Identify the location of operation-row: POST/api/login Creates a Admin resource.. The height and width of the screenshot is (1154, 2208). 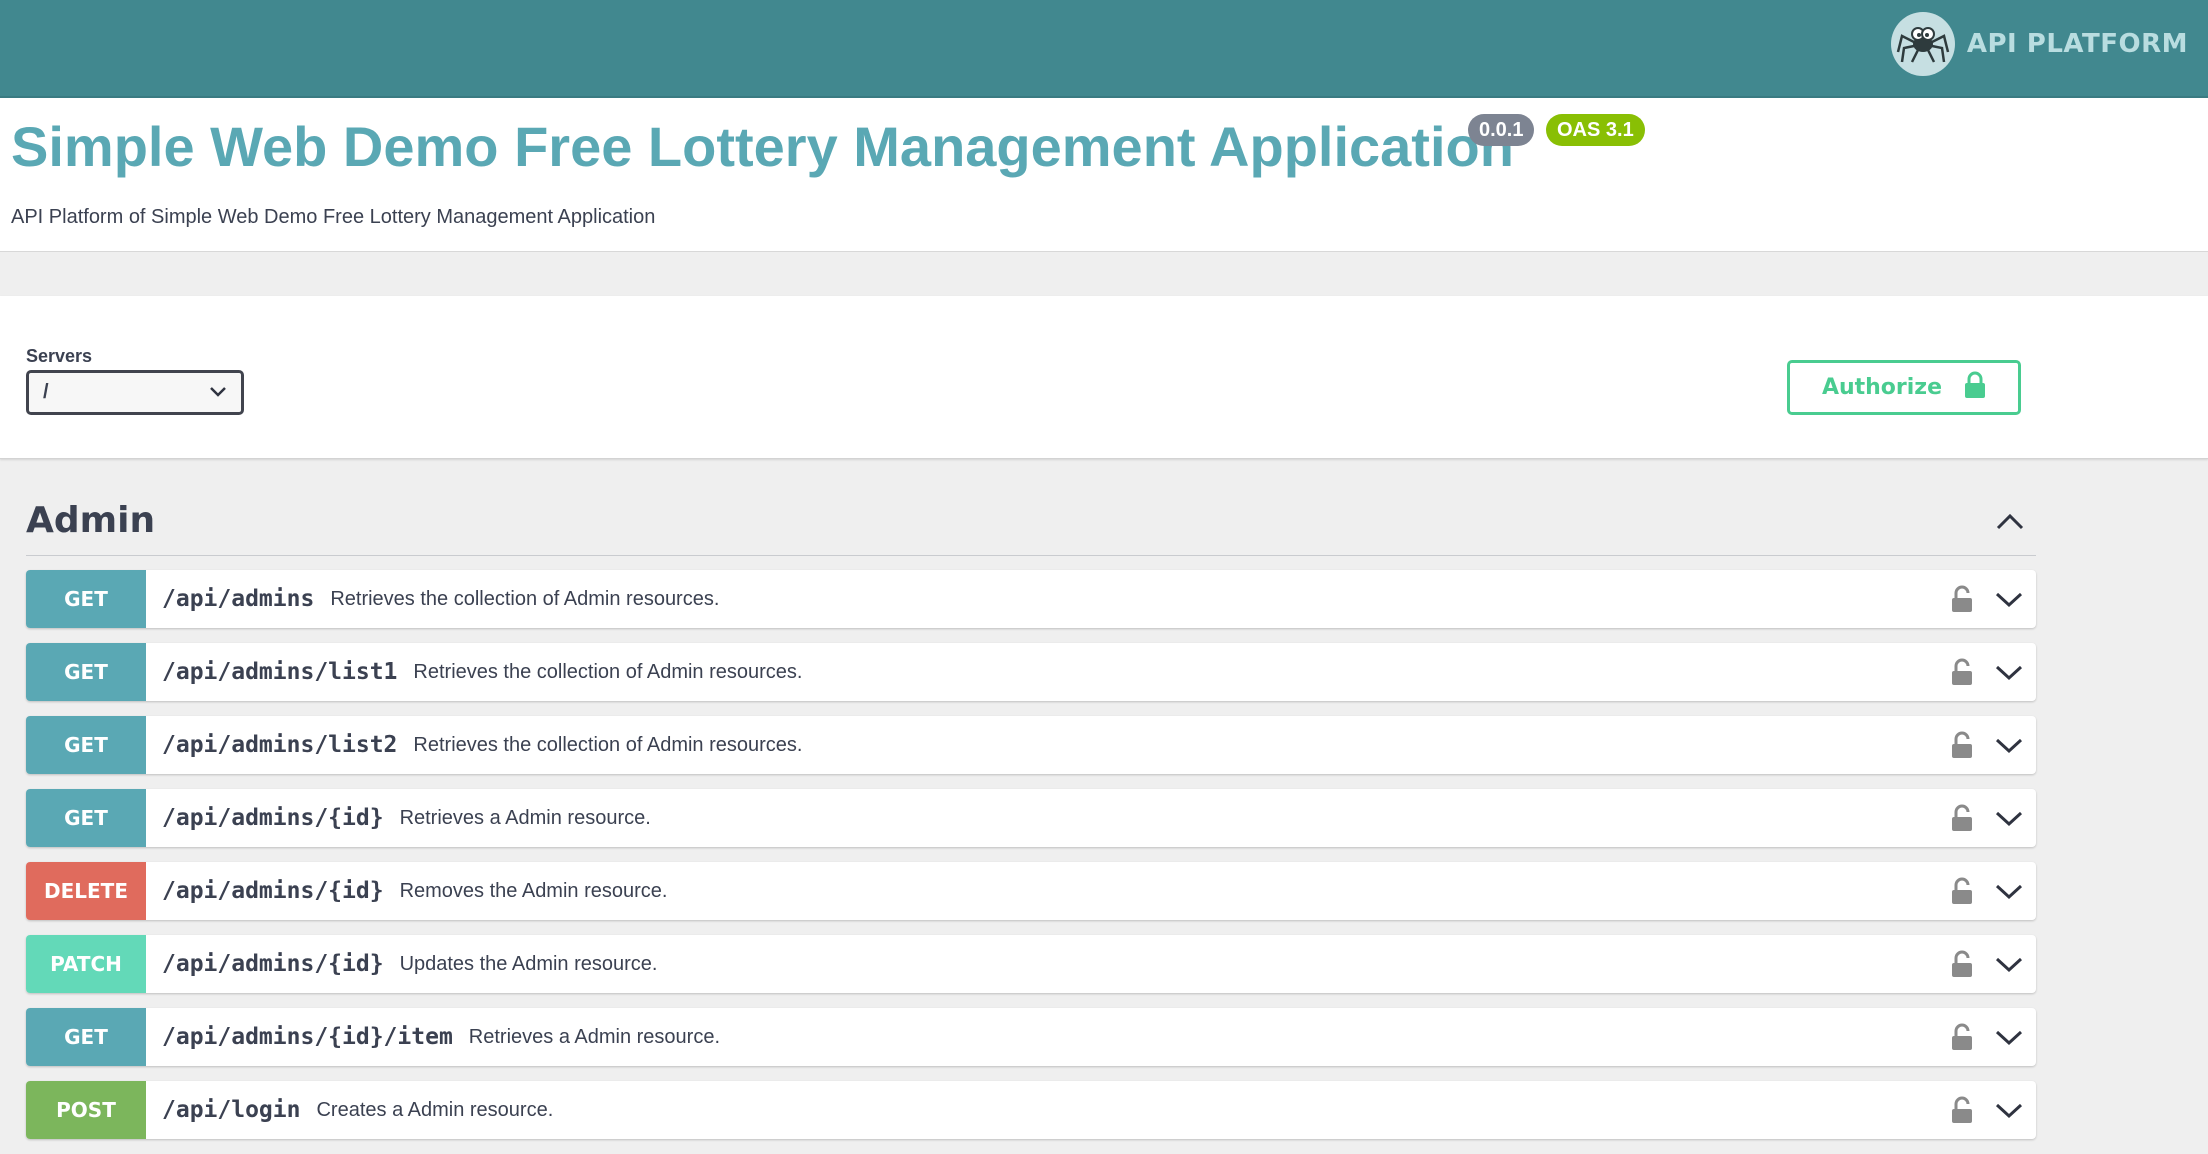
(1031, 1110).